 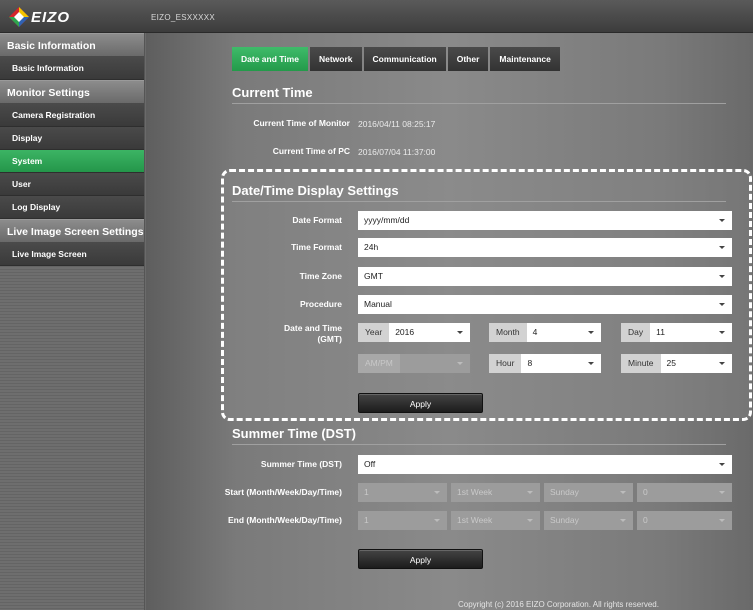 I want to click on time-format-label: Time Format, so click(x=316, y=247).